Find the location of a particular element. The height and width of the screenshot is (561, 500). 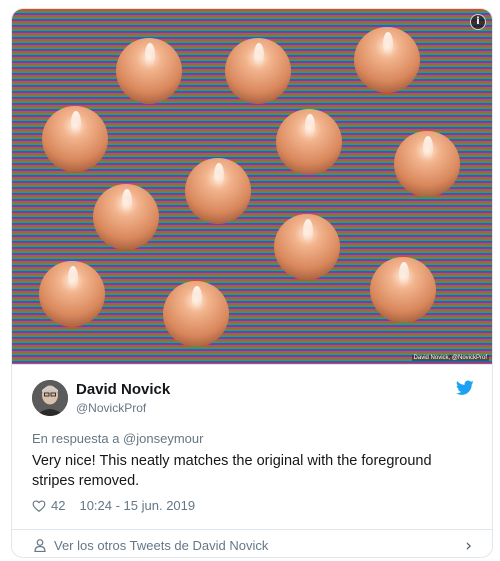

avatar is located at coordinates (50, 398).